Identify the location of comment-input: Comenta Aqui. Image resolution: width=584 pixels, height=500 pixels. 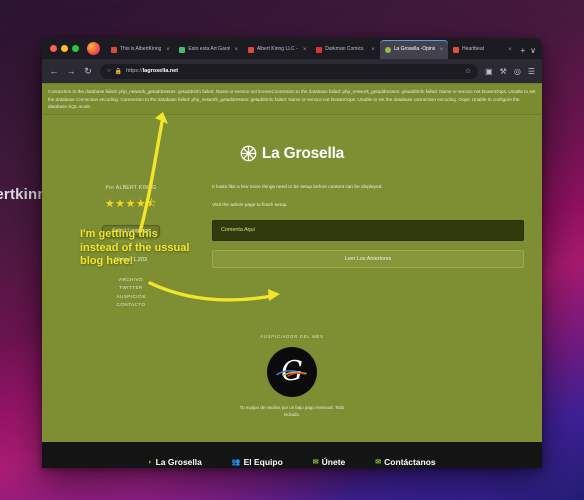
(368, 230).